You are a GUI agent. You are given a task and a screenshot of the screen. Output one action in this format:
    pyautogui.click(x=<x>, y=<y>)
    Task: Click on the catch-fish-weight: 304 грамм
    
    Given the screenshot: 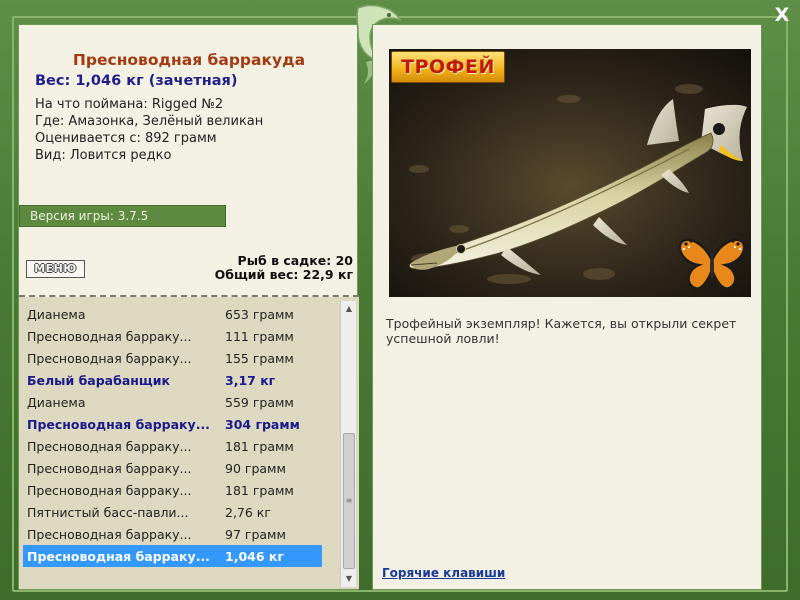 What is the action you would take?
    pyautogui.click(x=262, y=424)
    